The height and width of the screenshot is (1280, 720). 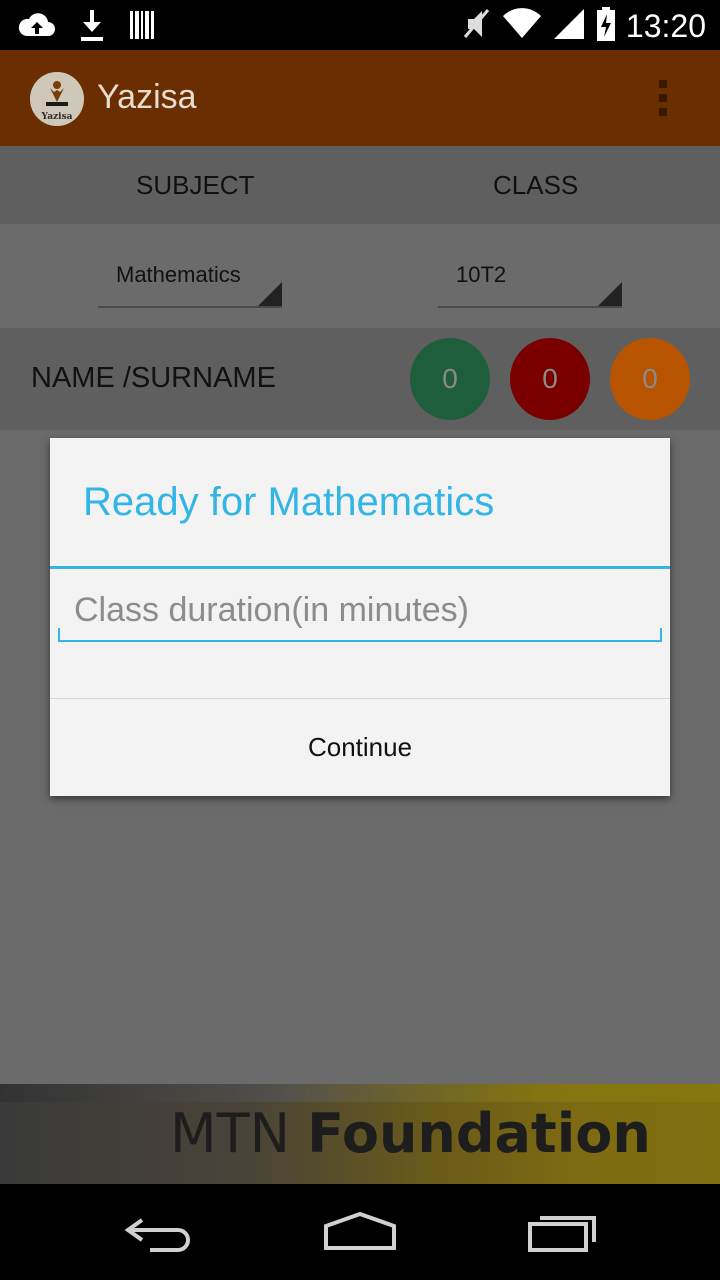 I want to click on banner-stripe, so click(x=360, y=1093).